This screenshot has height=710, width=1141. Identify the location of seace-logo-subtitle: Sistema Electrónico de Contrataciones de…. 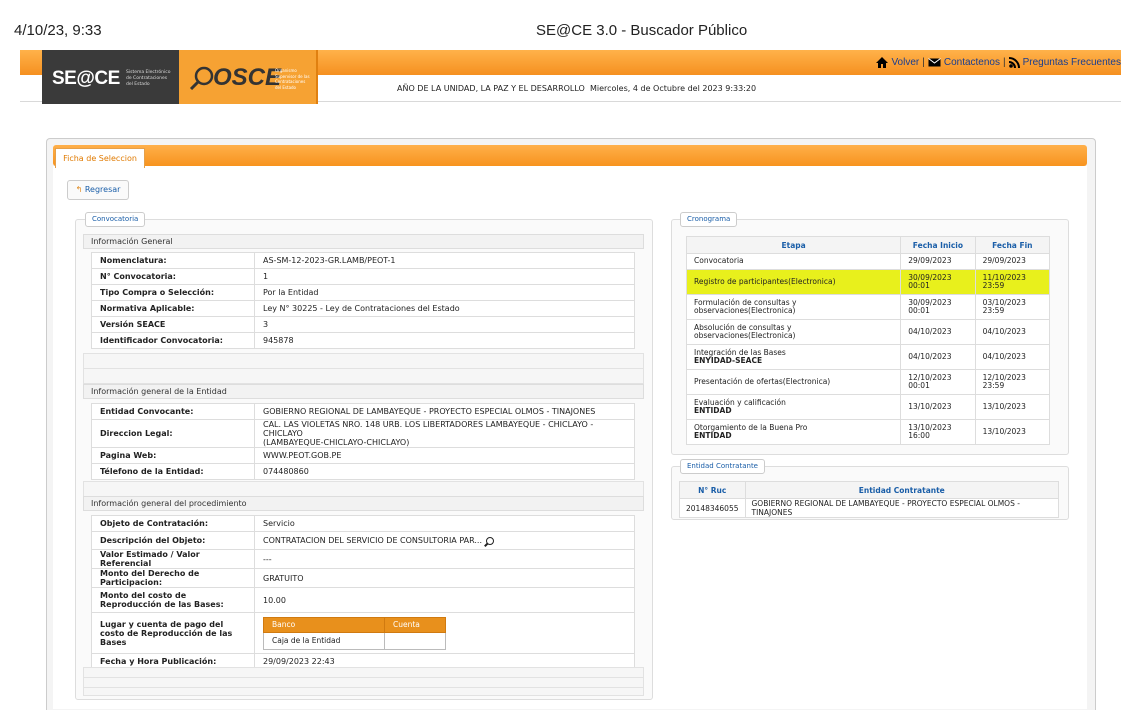
(148, 78).